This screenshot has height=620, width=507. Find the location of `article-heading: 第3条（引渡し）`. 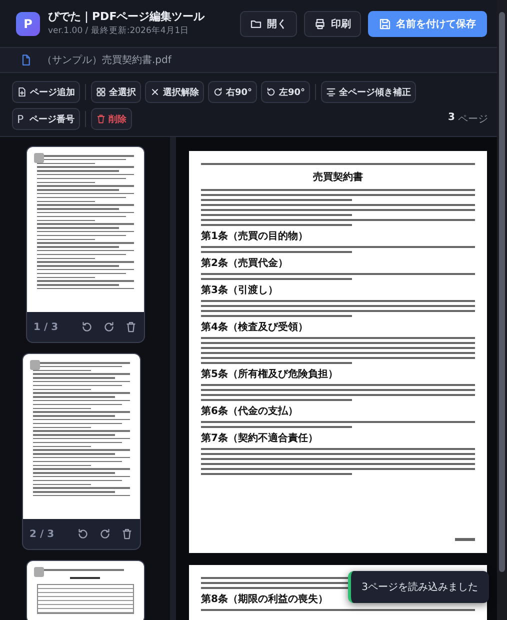

article-heading: 第3条（引渡し） is located at coordinates (240, 291).